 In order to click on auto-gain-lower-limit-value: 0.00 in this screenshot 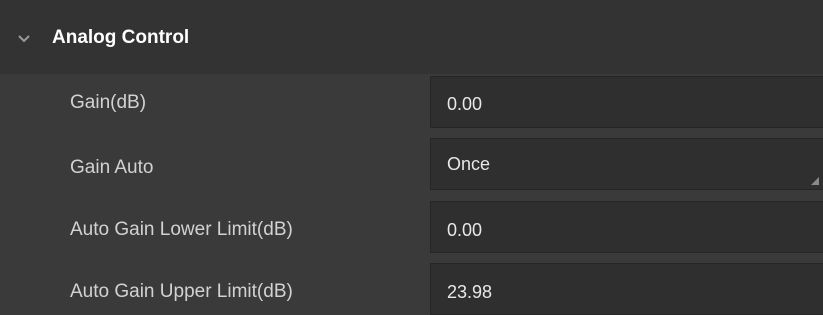, I will do `click(465, 230)`.